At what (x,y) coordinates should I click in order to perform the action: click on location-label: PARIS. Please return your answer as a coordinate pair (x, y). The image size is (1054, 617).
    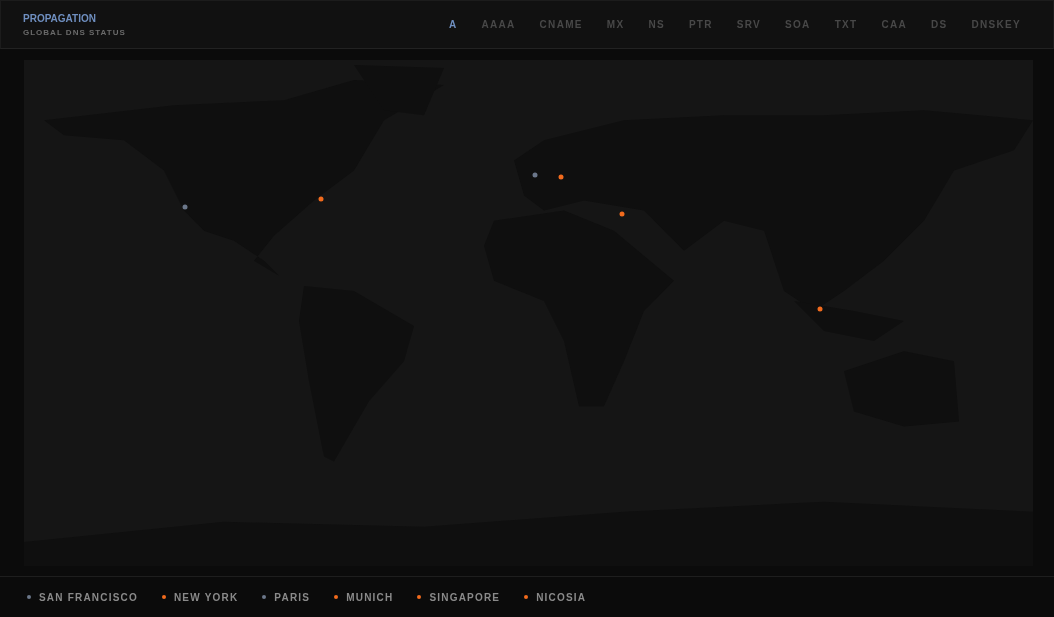
    Looking at the image, I should click on (292, 597).